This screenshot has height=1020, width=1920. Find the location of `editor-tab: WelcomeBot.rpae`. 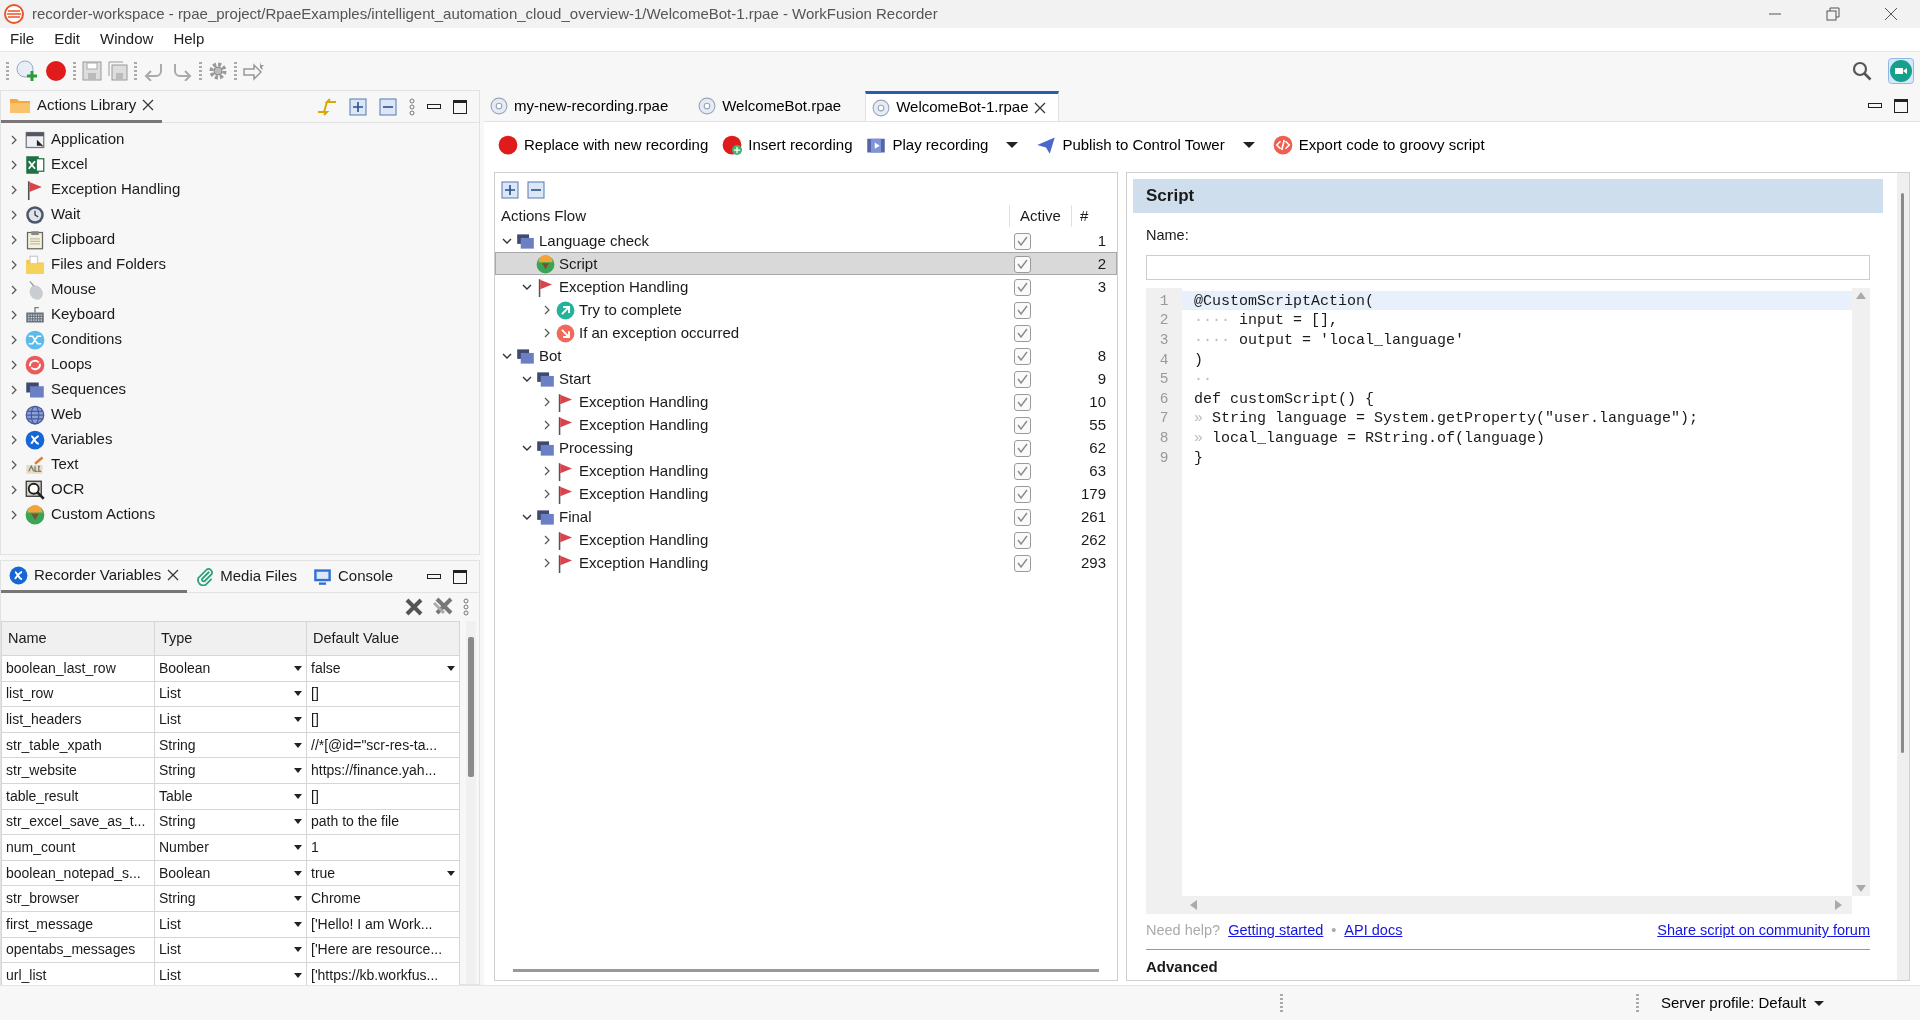

editor-tab: WelcomeBot.rpae is located at coordinates (773, 106).